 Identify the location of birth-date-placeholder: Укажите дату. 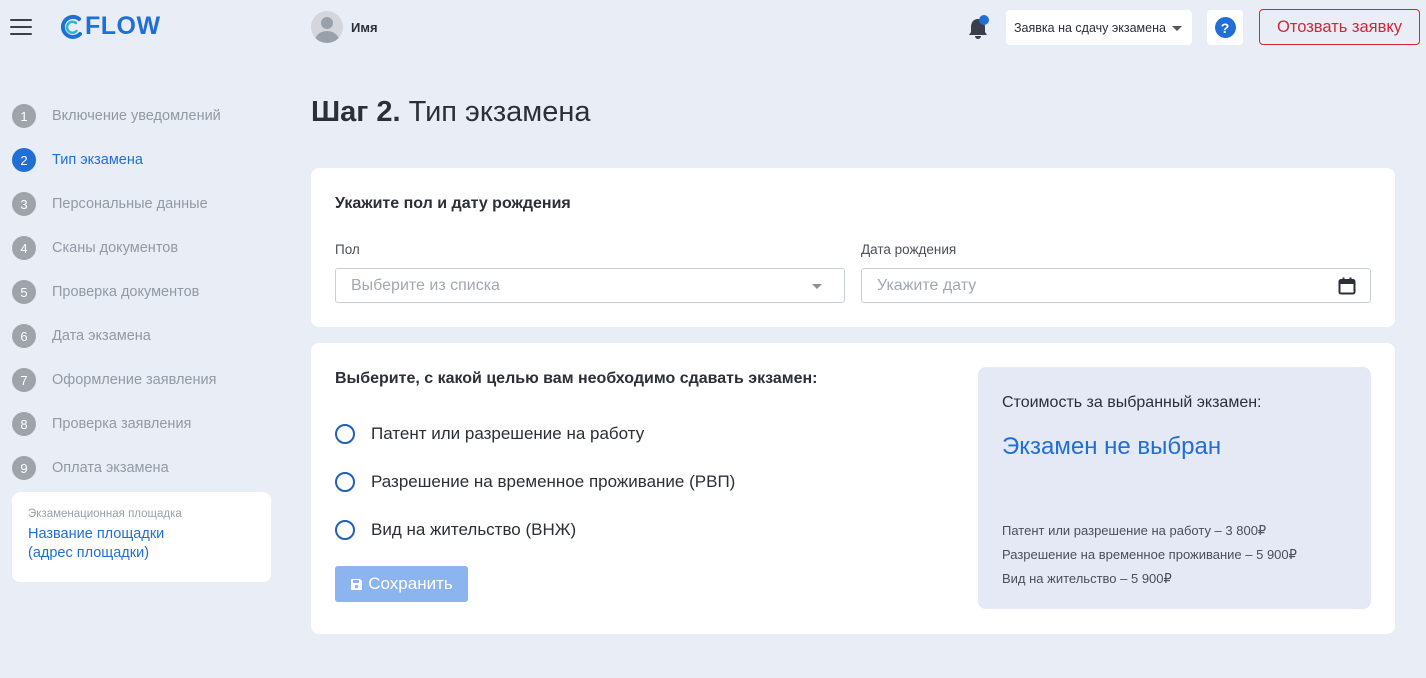
(927, 285).